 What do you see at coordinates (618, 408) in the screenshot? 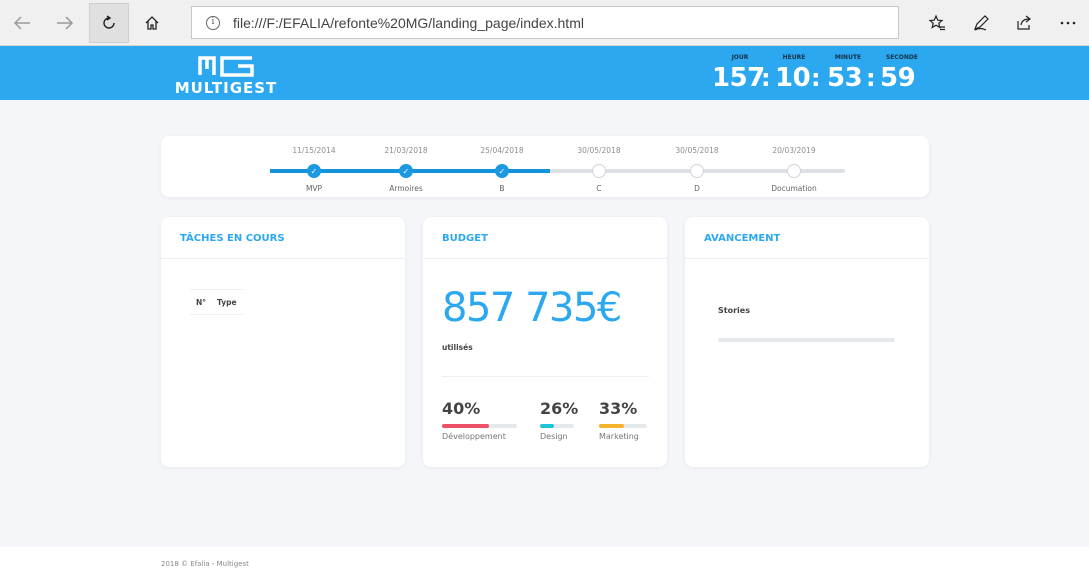
I see `stat-percentage: 33%` at bounding box center [618, 408].